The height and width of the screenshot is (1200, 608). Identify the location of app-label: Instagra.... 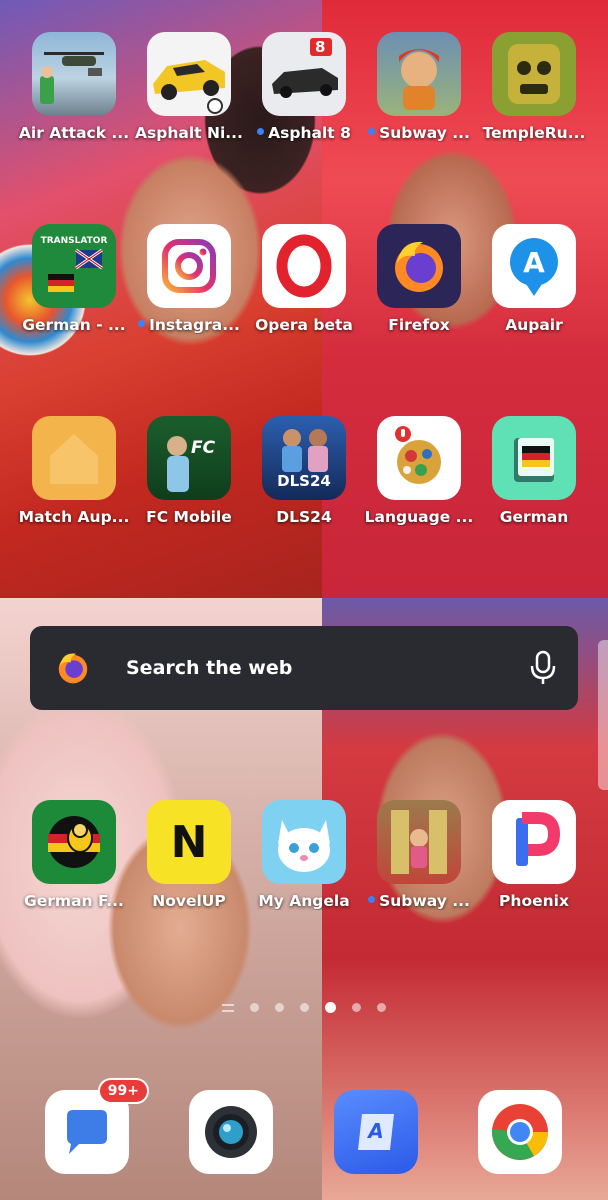
(189, 325).